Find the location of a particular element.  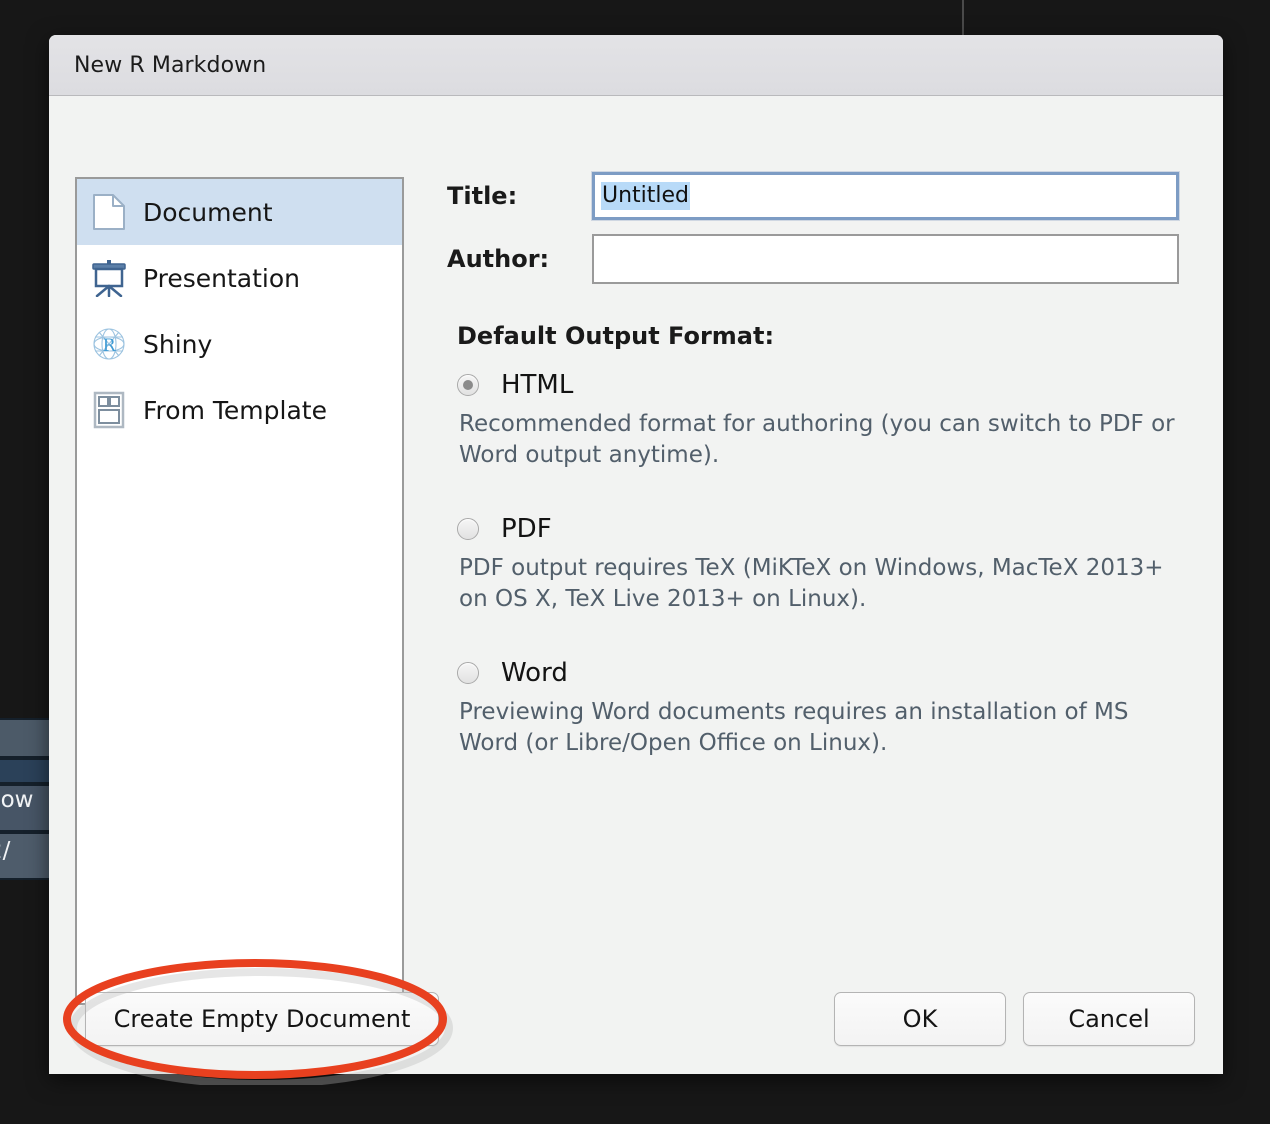

radio-pdf is located at coordinates (468, 529).